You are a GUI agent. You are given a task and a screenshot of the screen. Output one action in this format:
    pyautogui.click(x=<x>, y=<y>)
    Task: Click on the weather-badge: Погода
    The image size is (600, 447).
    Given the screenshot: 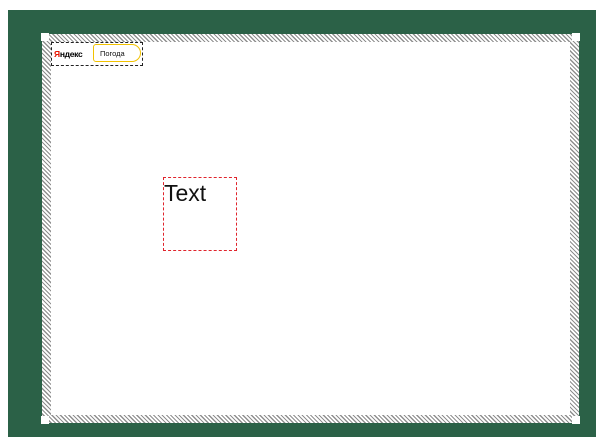 What is the action you would take?
    pyautogui.click(x=117, y=53)
    